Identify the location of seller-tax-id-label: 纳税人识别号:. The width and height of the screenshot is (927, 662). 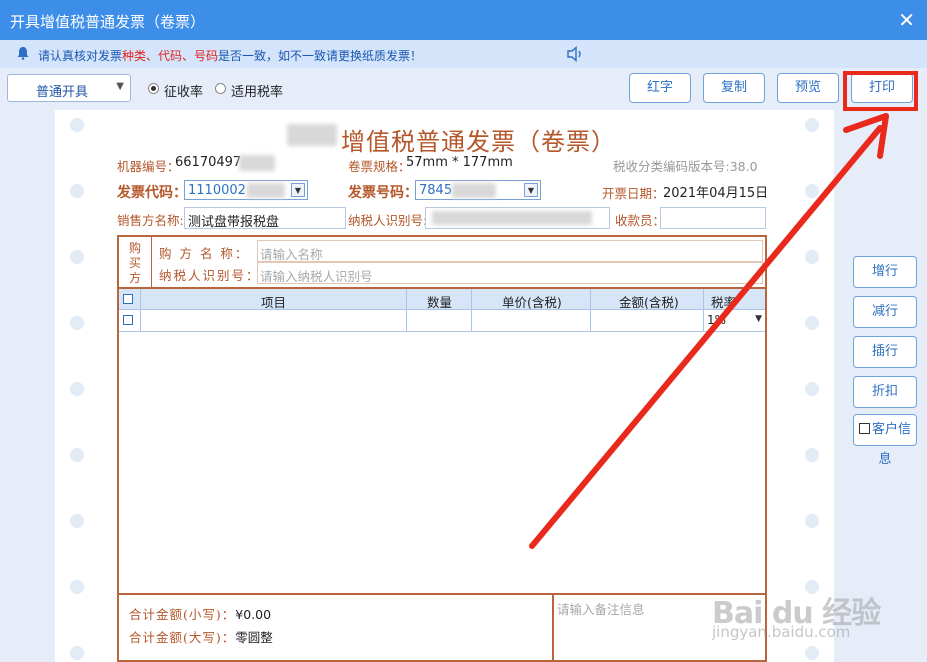
(388, 220).